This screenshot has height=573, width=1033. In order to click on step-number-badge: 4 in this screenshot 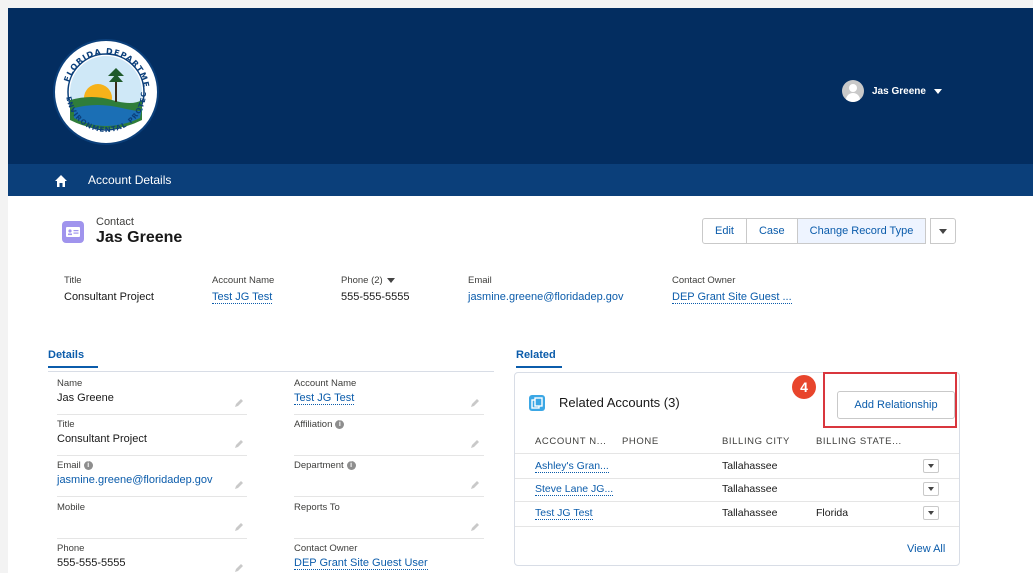, I will do `click(804, 387)`.